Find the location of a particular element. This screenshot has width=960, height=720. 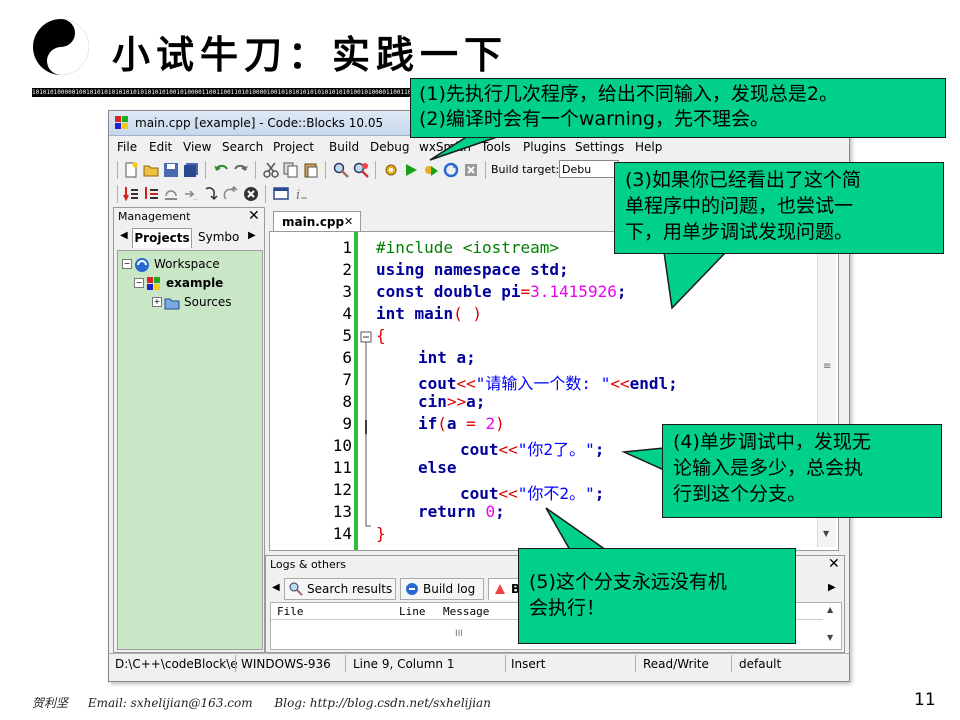

scroll-grip-icon: ≡ is located at coordinates (827, 366).